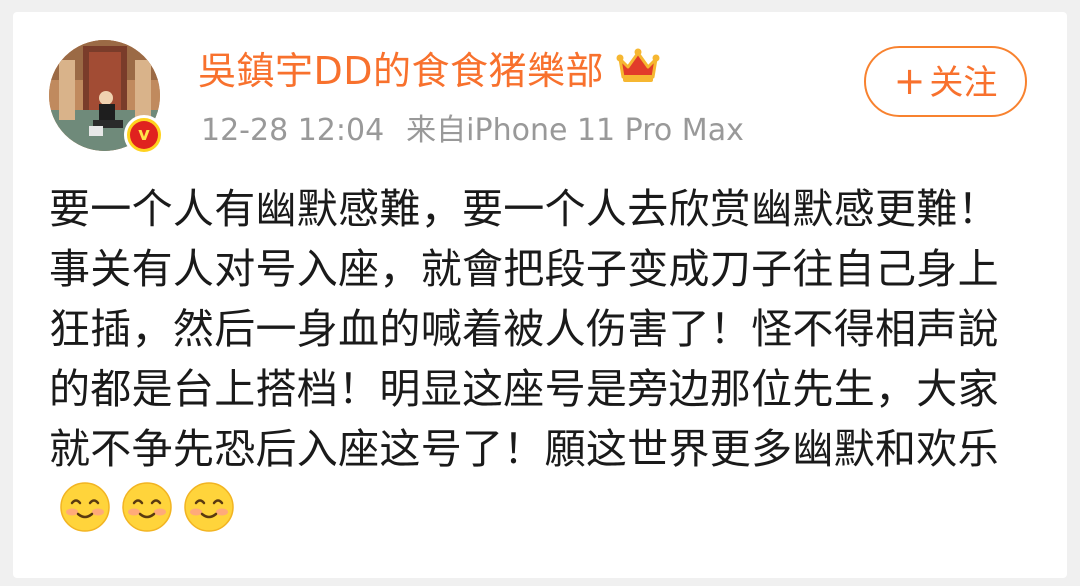 This screenshot has width=1080, height=586. I want to click on verified-v-icon: v, so click(144, 135).